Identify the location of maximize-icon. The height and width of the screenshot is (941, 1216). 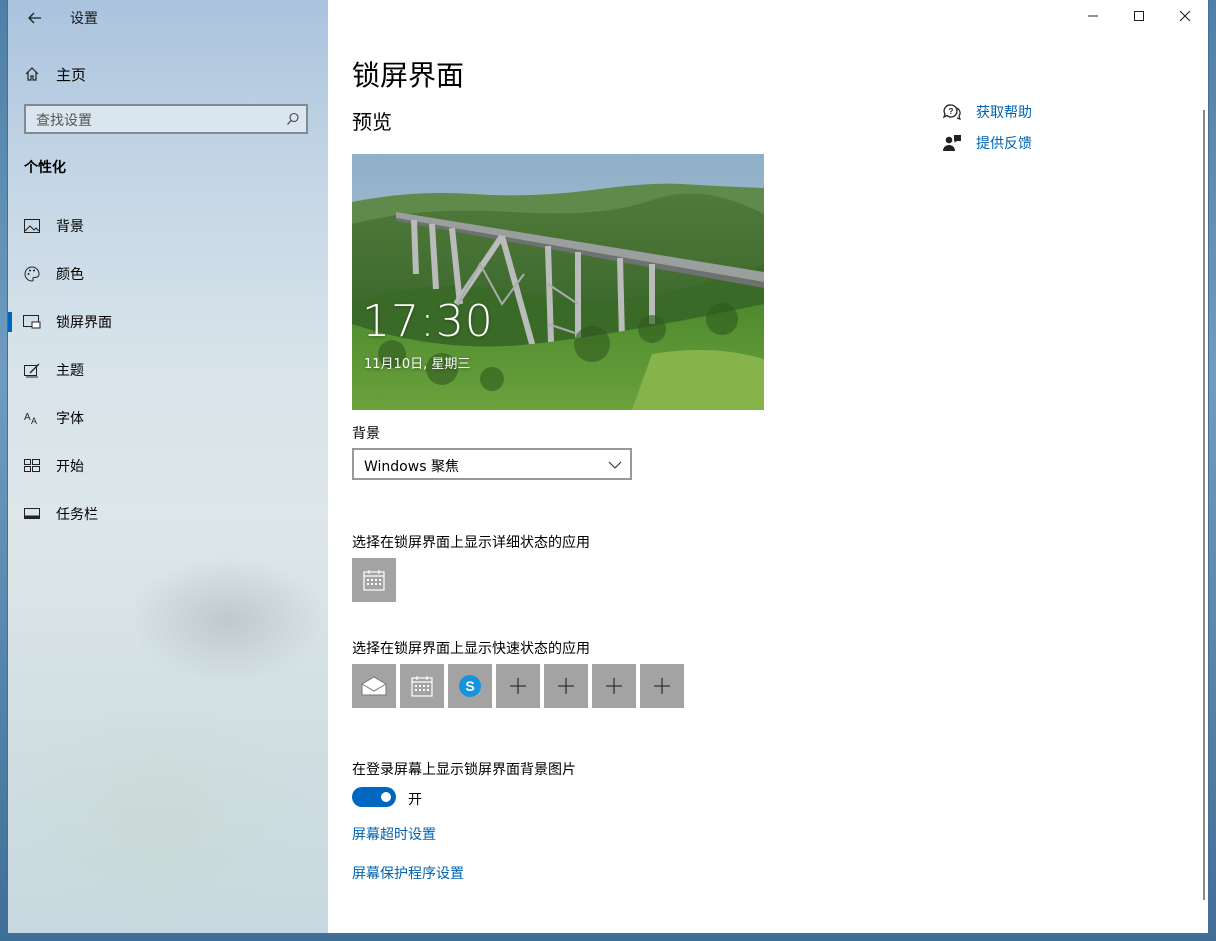
(1139, 16).